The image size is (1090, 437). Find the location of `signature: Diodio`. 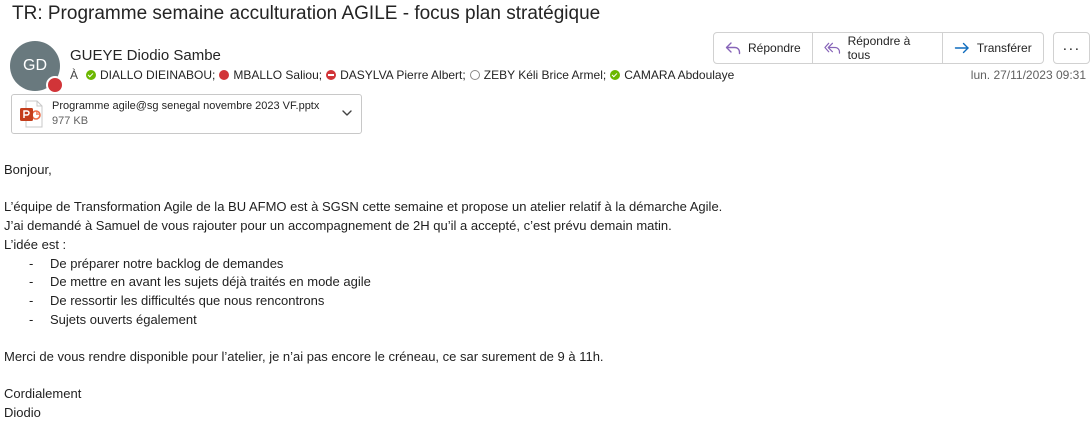

signature: Diodio is located at coordinates (22, 413).